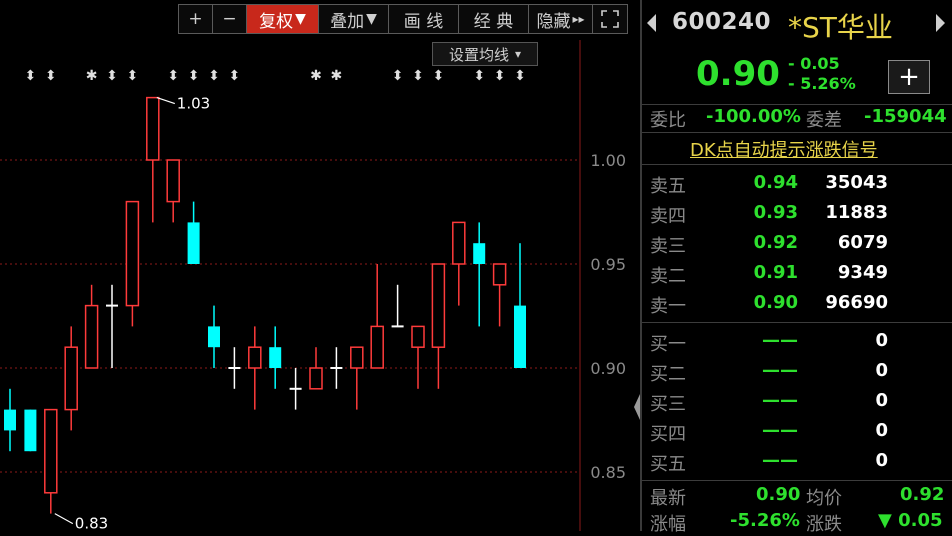 This screenshot has width=952, height=536. What do you see at coordinates (856, 212) in the screenshot?
I see `ask-volume: 11883` at bounding box center [856, 212].